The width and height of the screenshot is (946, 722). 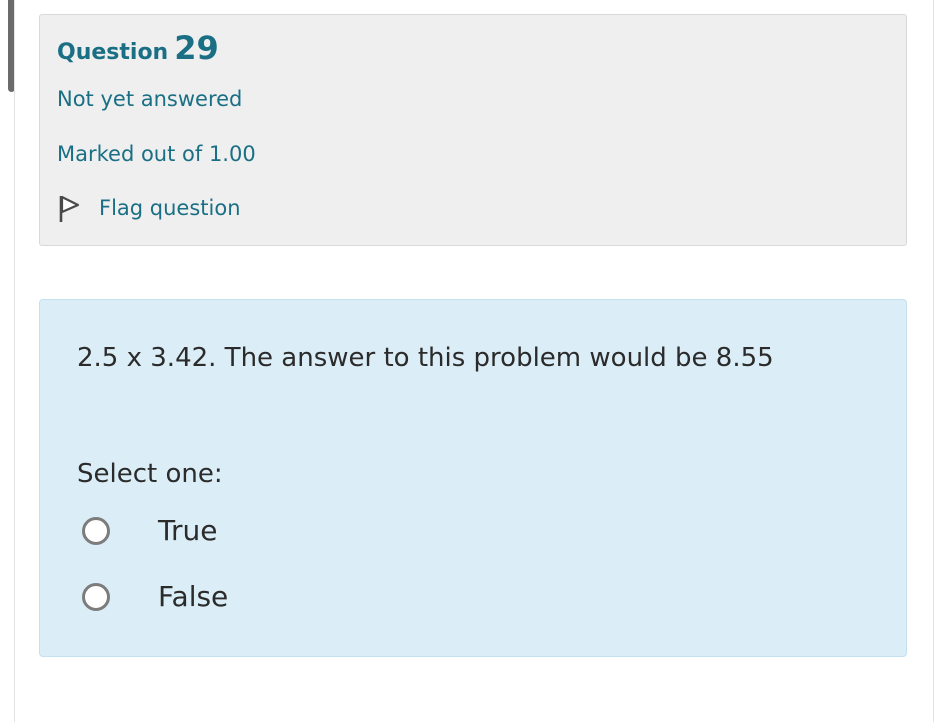 What do you see at coordinates (170, 208) in the screenshot?
I see `flag-question-label: Flag question` at bounding box center [170, 208].